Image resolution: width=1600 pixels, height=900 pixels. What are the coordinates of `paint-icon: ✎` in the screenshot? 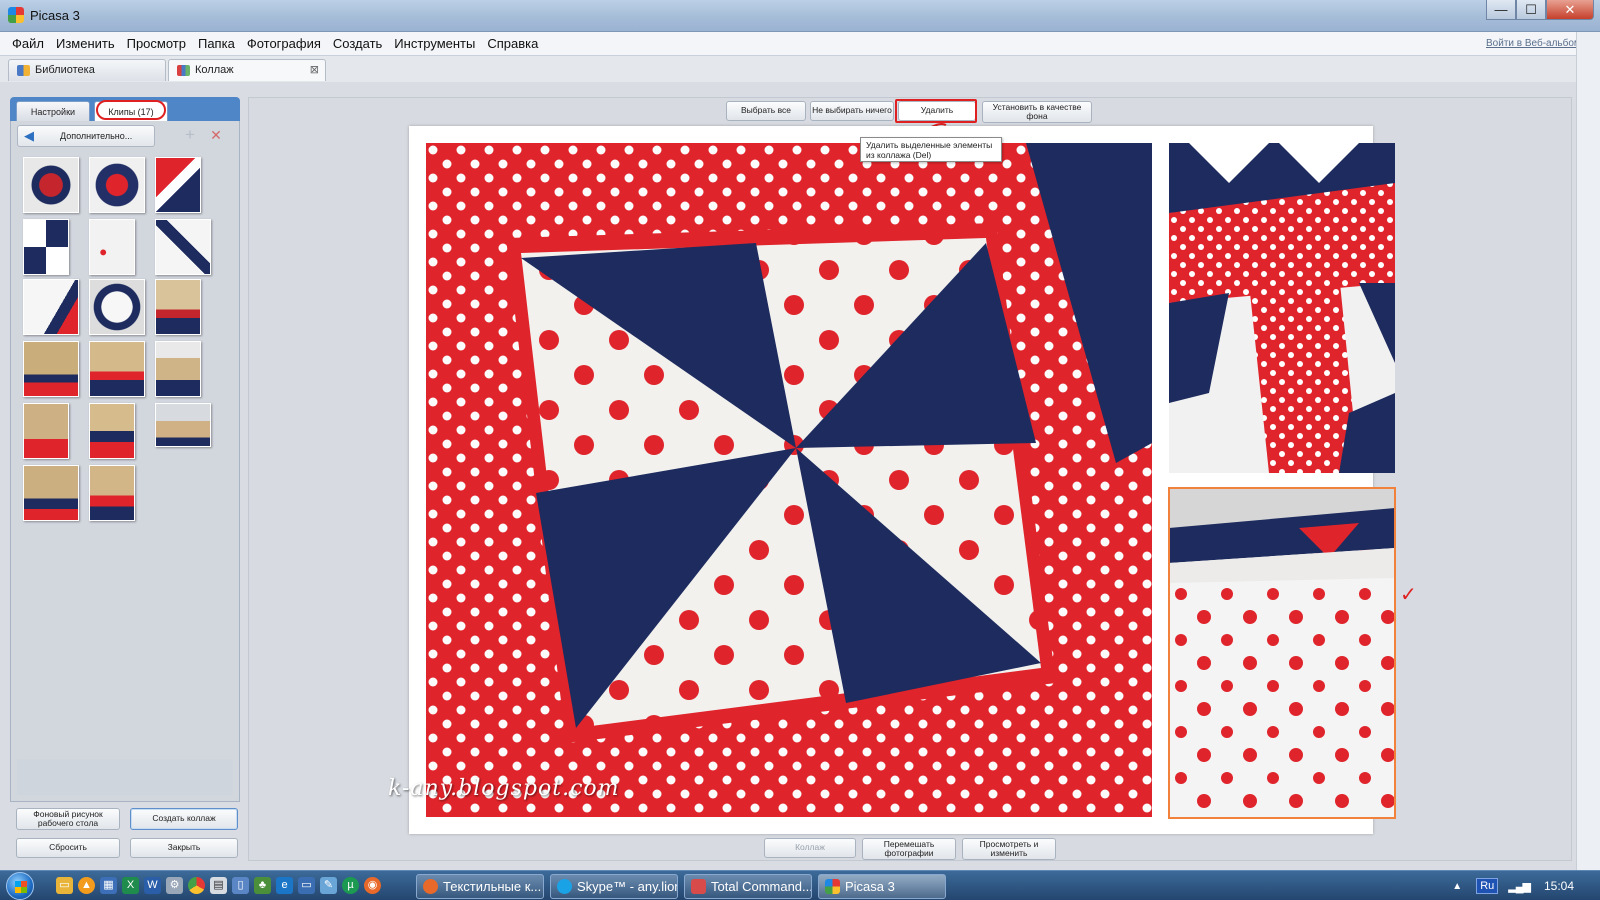 It's located at (328, 885).